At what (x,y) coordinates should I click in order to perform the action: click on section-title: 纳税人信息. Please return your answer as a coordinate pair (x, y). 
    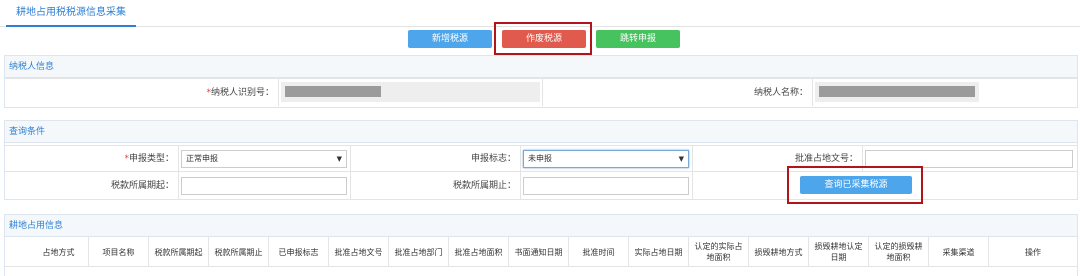
    Looking at the image, I should click on (541, 67).